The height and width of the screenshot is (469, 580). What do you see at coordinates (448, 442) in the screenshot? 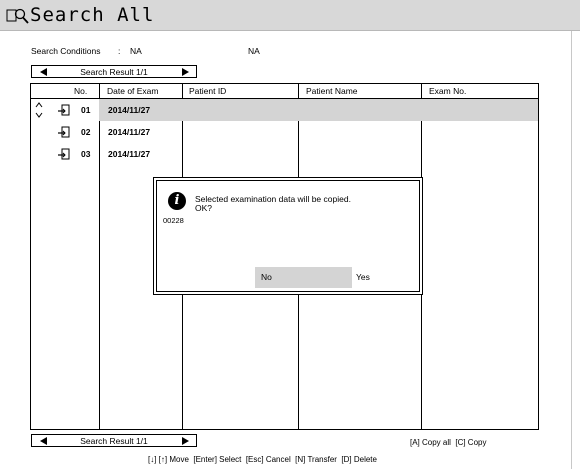
I see `copy-key-hint: [A] Copy all [C] Copy` at bounding box center [448, 442].